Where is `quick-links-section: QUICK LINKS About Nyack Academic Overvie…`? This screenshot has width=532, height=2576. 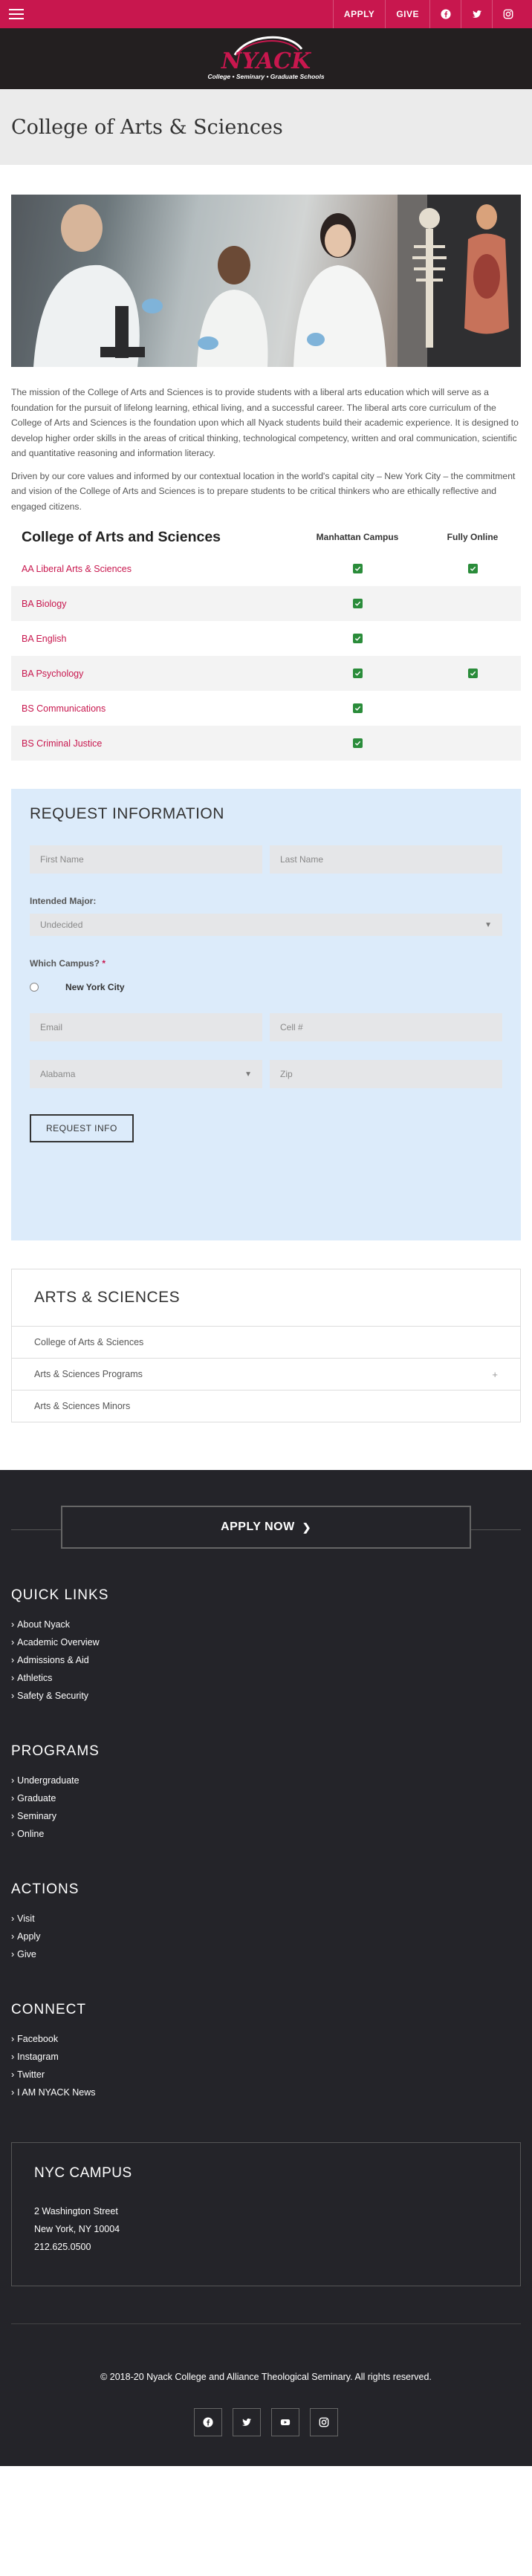
quick-links-section: QUICK LINKS About Nyack Academic Overvie… is located at coordinates (266, 1646).